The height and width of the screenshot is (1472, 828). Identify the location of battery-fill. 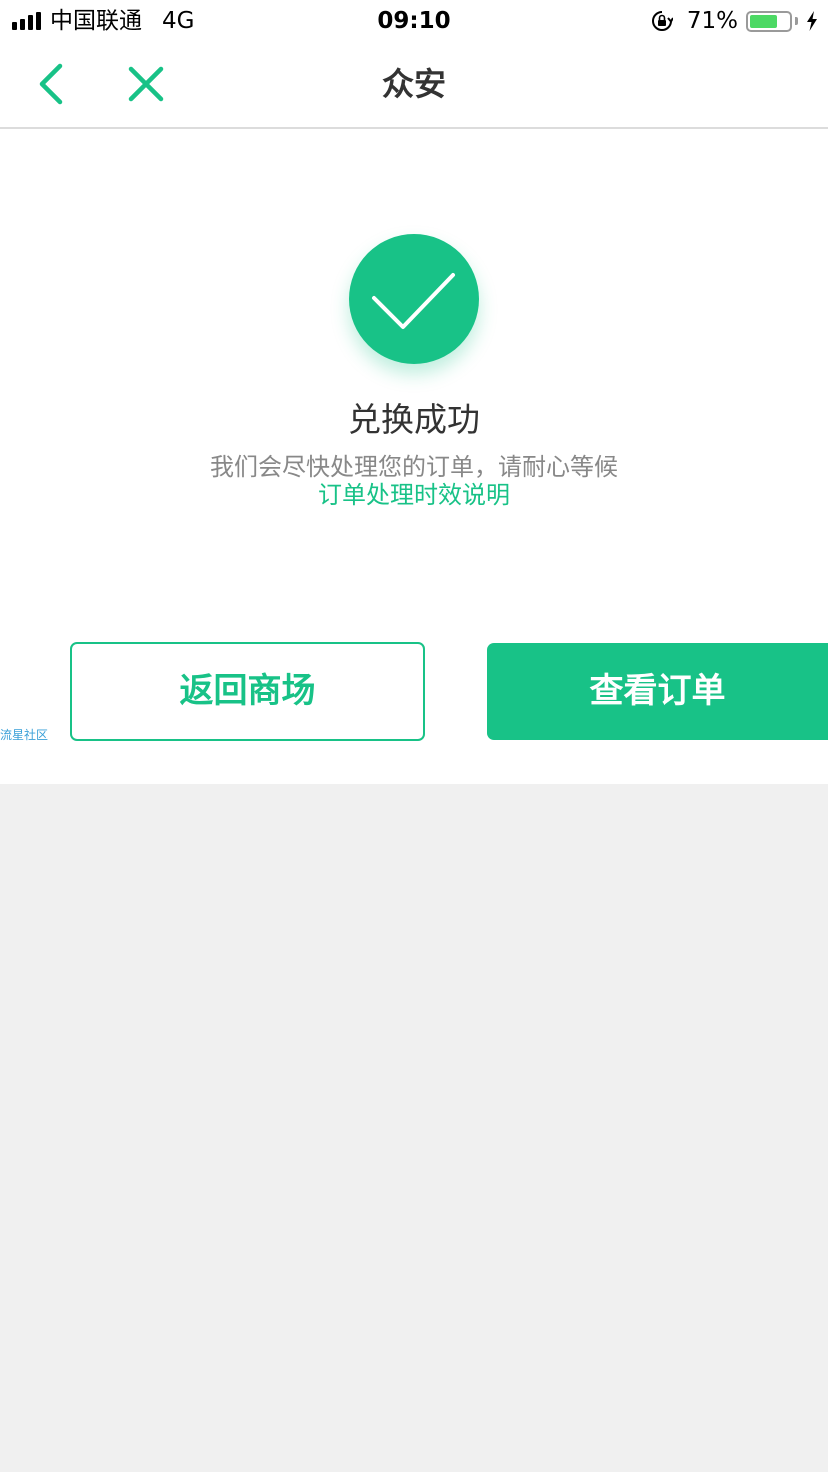
(763, 21).